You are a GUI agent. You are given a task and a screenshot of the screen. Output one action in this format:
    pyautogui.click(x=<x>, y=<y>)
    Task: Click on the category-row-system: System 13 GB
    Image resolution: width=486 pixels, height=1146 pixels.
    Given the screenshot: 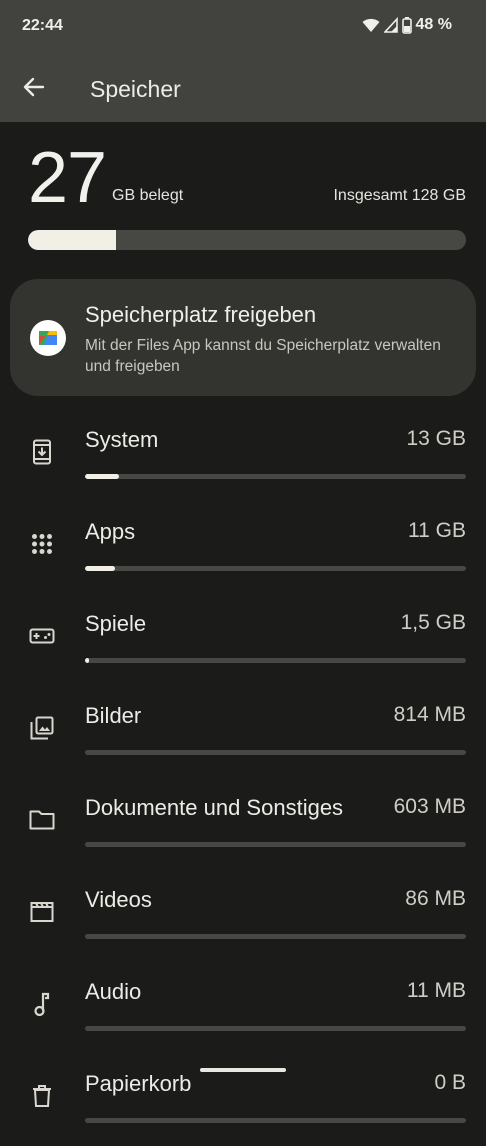 What is the action you would take?
    pyautogui.click(x=243, y=456)
    